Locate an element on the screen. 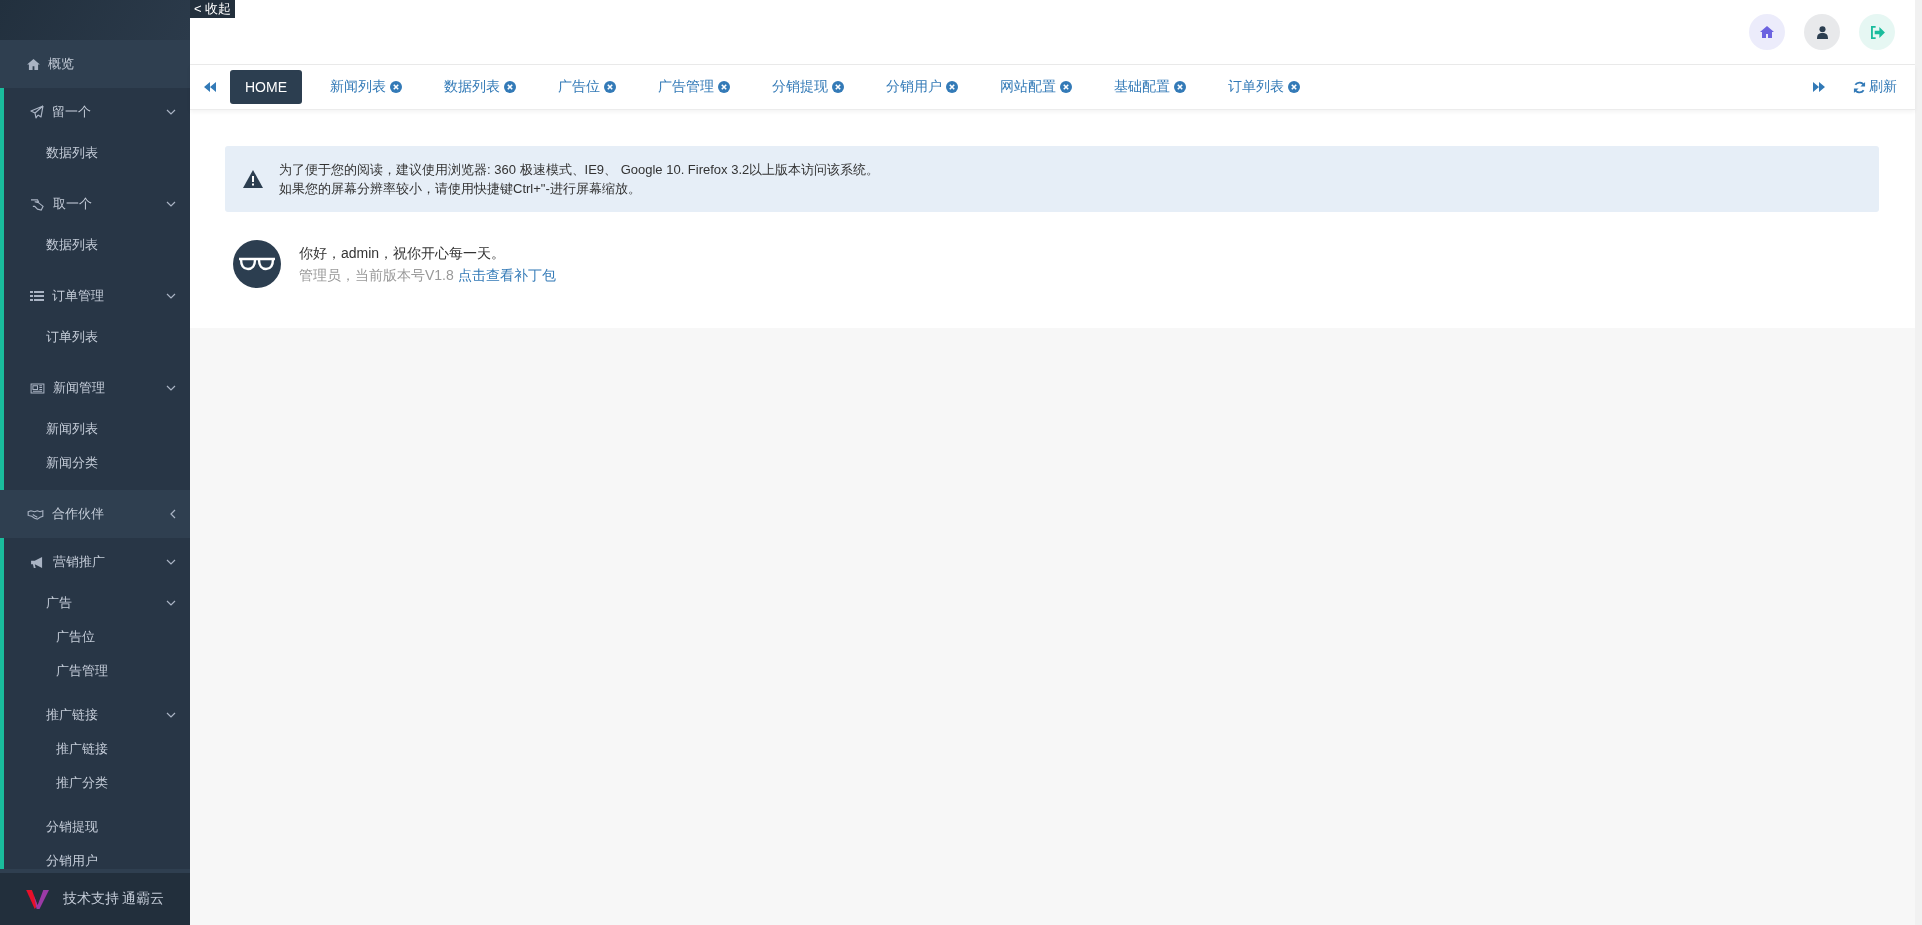 Image resolution: width=1922 pixels, height=925 pixels. user-button is located at coordinates (1822, 32).